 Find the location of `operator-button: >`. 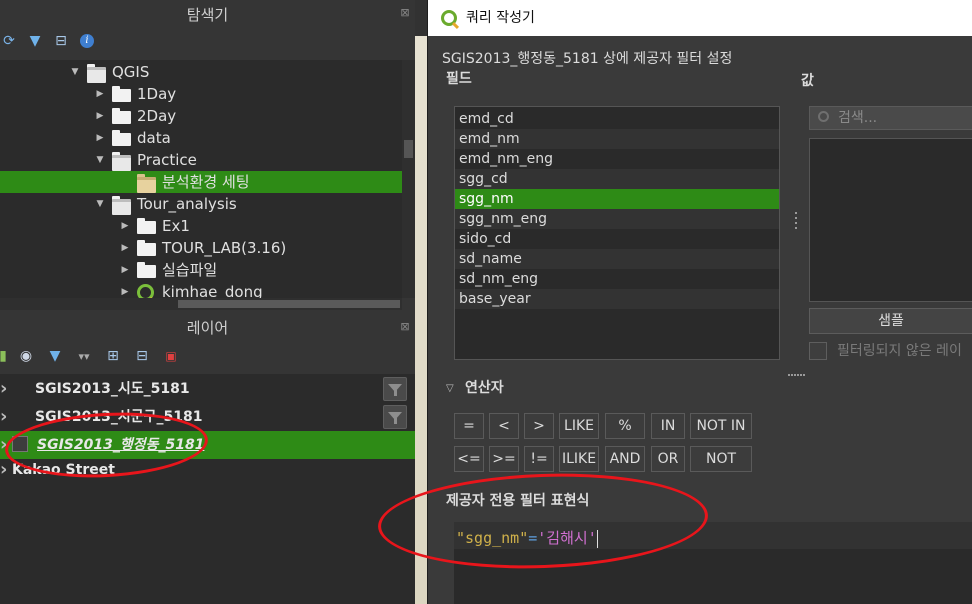

operator-button: > is located at coordinates (539, 426).